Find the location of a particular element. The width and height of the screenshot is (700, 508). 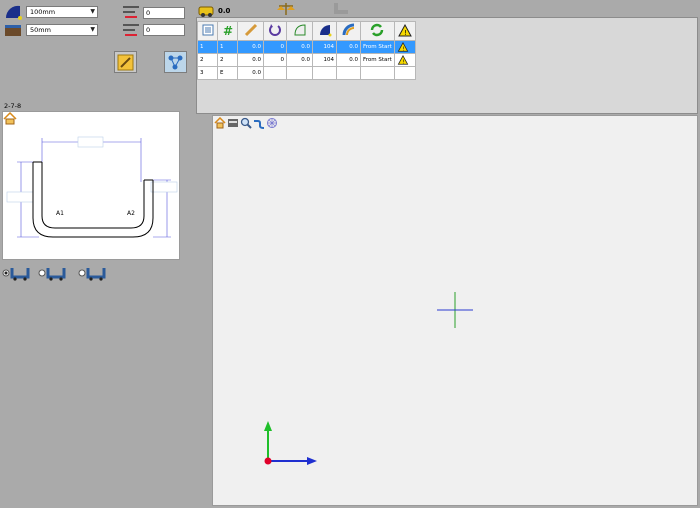

layout-option-3-icon is located at coordinates (92, 274).